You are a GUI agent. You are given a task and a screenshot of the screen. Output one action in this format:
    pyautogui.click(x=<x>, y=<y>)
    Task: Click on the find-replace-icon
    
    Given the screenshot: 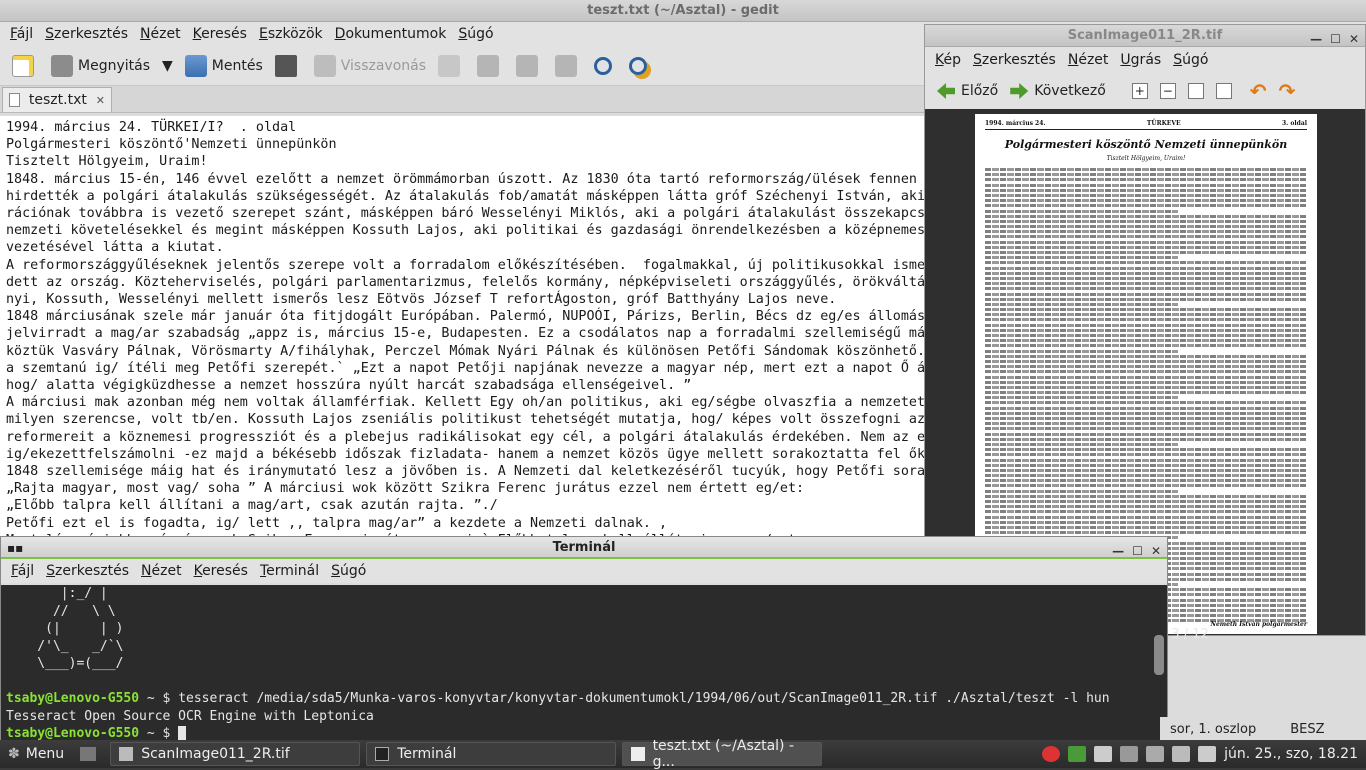 What is the action you would take?
    pyautogui.click(x=638, y=65)
    